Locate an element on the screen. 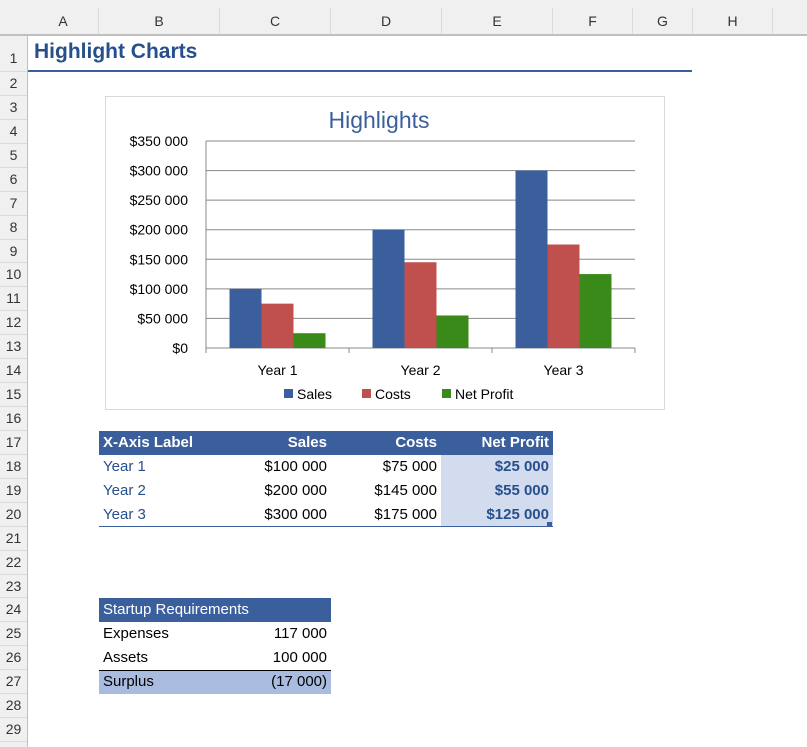 The width and height of the screenshot is (807, 747). row-header-21: 21 is located at coordinates (13, 539).